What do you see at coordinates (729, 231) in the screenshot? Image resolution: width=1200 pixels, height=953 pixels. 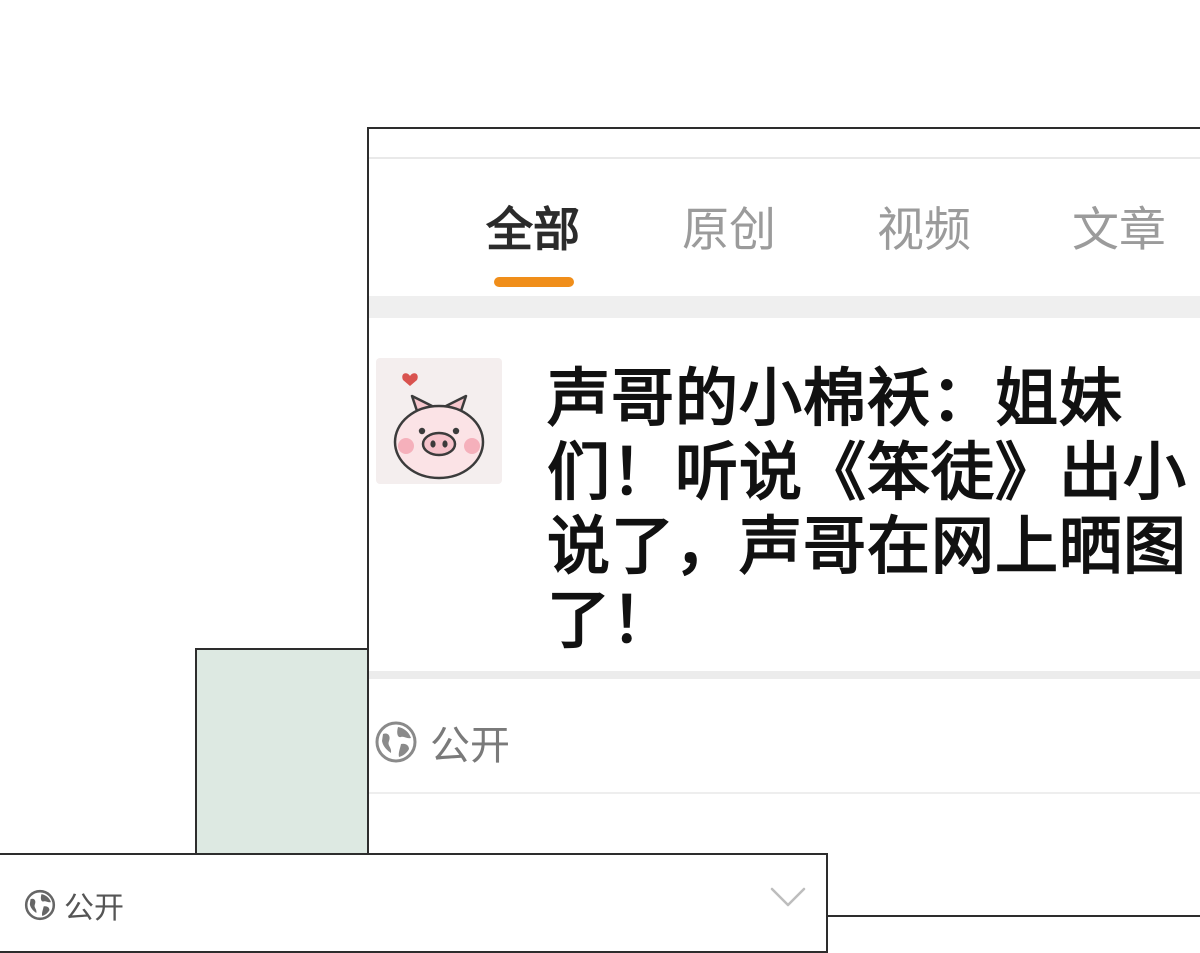 I see `tab-original: 原创` at bounding box center [729, 231].